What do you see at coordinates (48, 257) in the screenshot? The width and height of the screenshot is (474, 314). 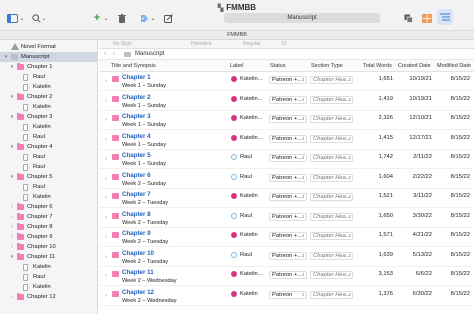 I see `binder-item: ▾ Chapter 11` at bounding box center [48, 257].